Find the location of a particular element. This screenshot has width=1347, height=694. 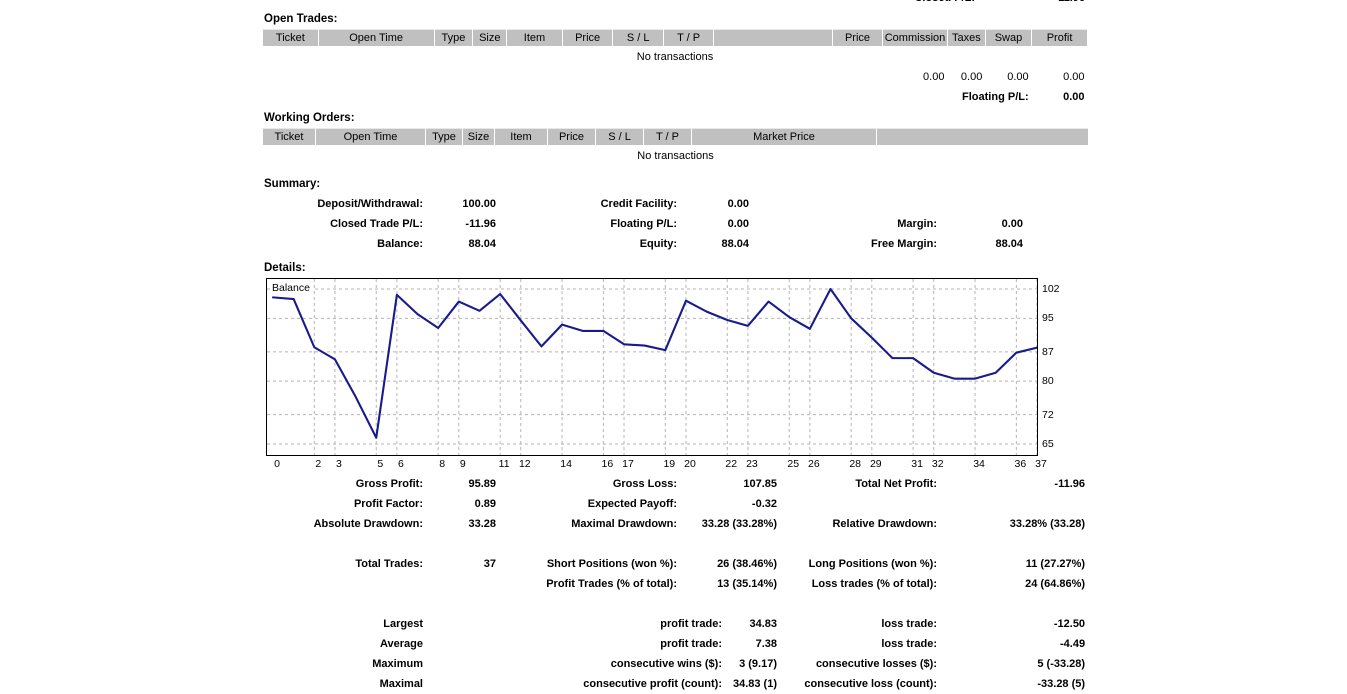

wo-col-tp: T / P is located at coordinates (667, 137).